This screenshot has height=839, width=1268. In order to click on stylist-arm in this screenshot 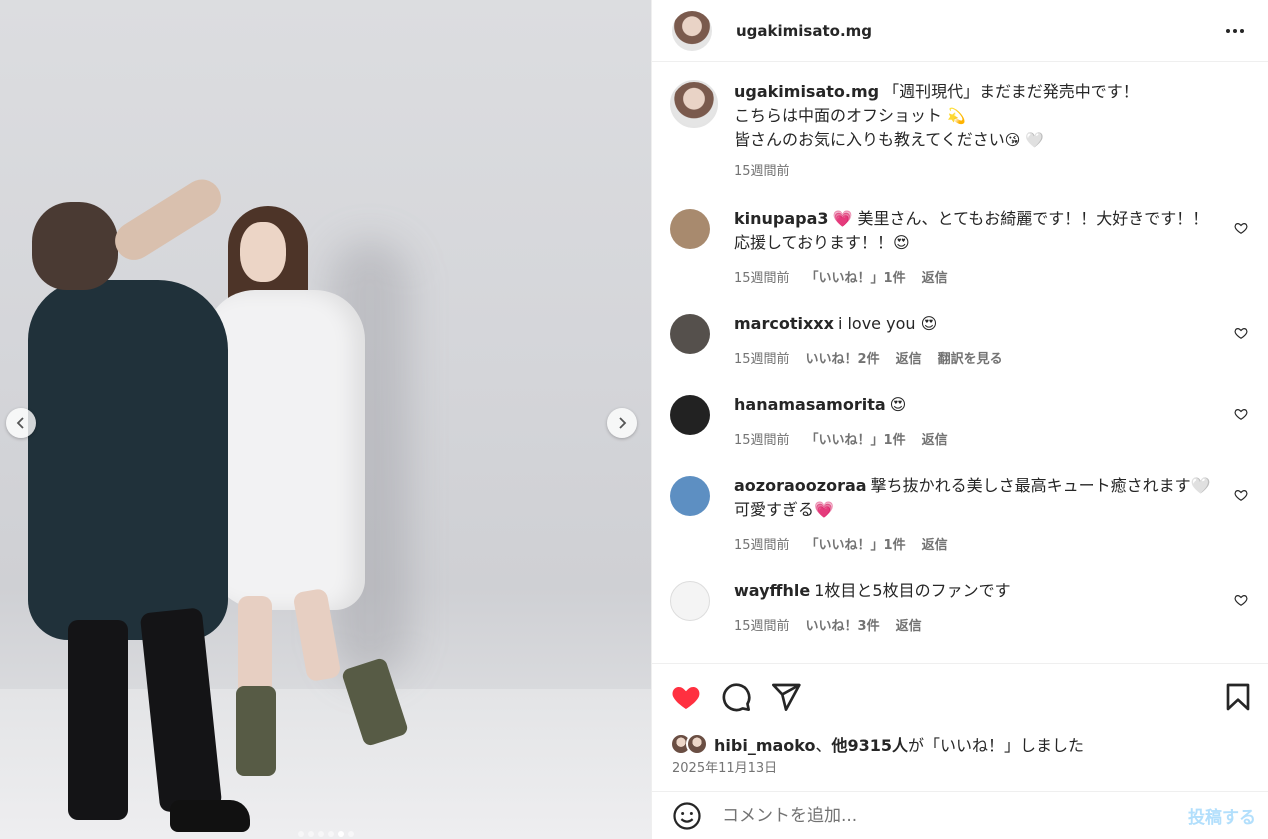, I will do `click(168, 220)`.